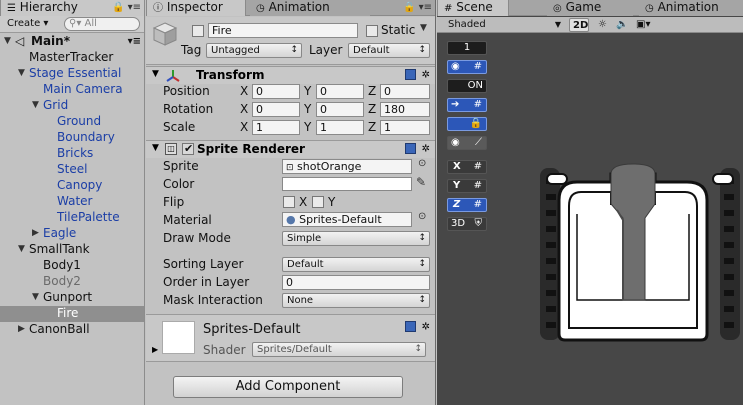  I want to click on arrow-right-icon: ➔, so click(455, 104).